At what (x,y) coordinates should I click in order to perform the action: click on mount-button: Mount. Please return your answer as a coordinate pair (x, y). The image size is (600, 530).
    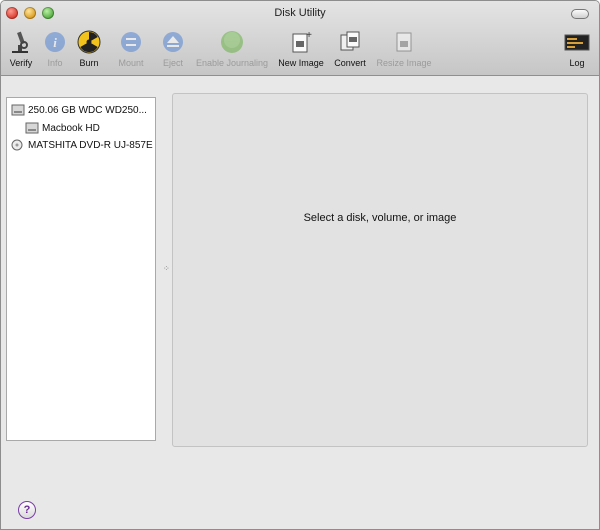
    Looking at the image, I should click on (131, 50).